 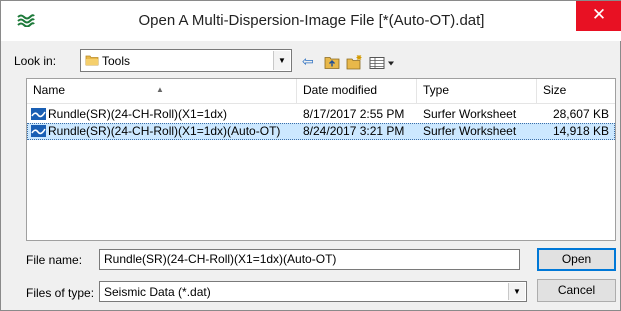 I want to click on column-header-size: Size, so click(x=576, y=91).